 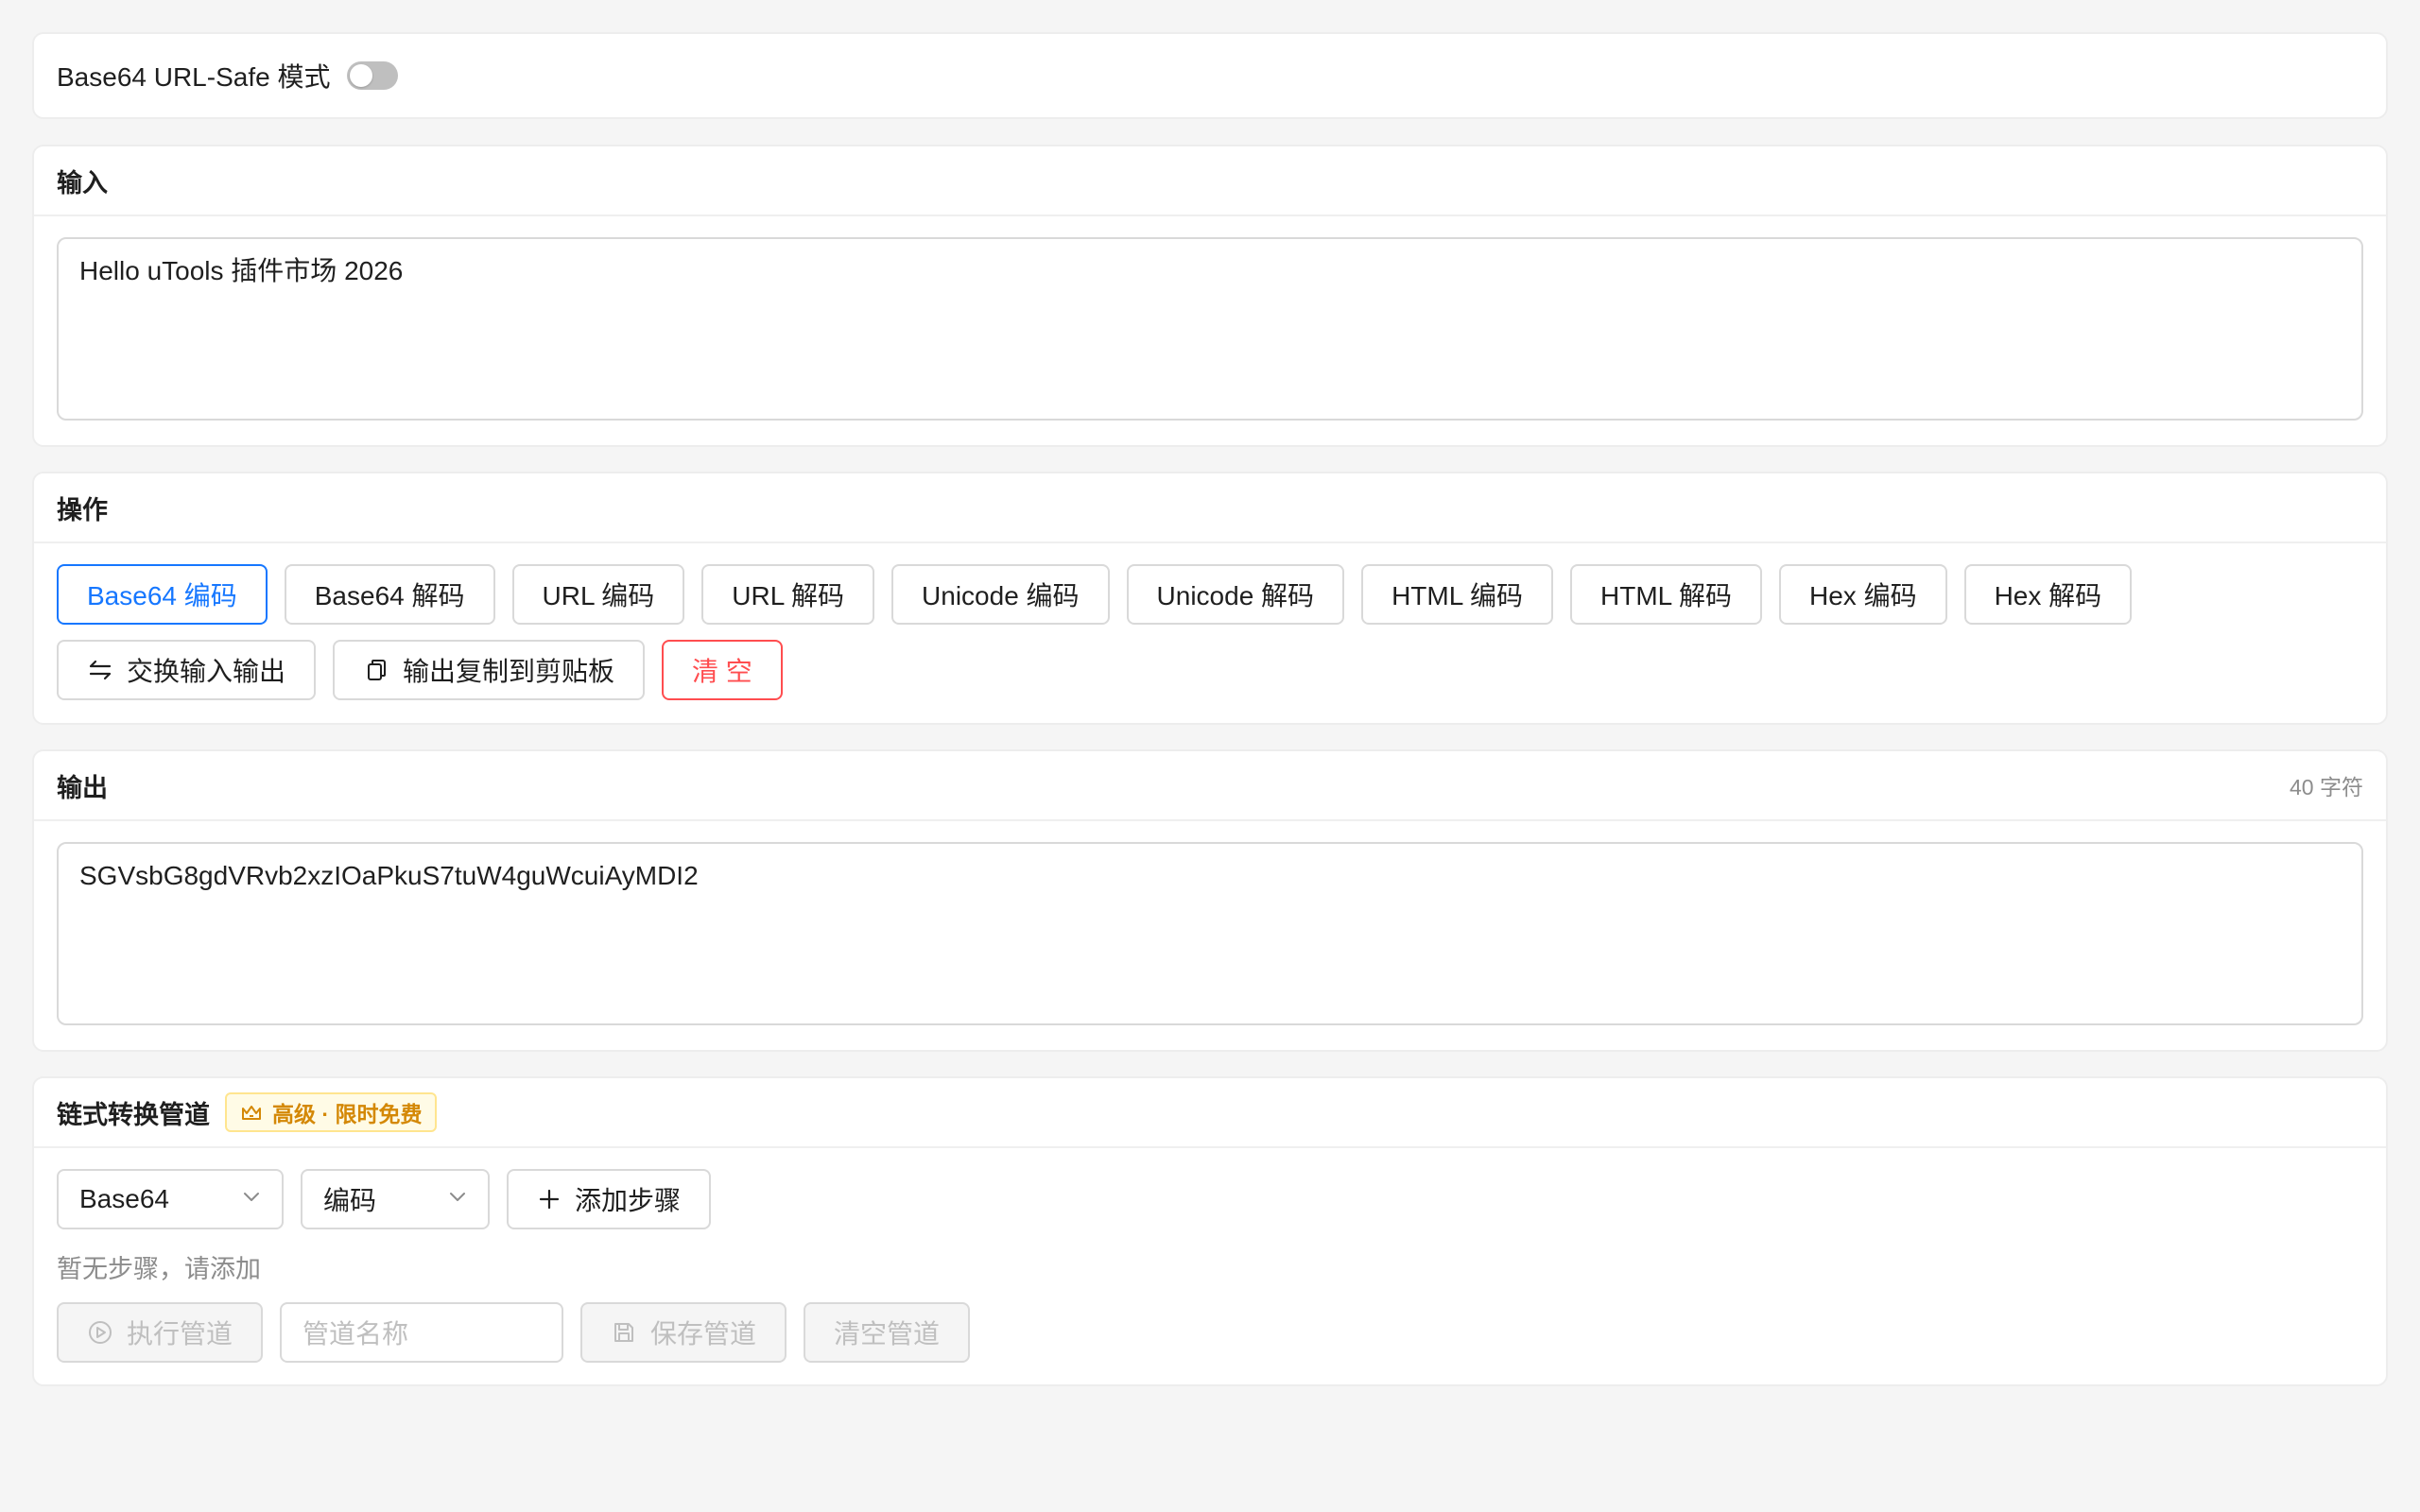 I want to click on input-card-header: 输入, so click(x=1210, y=181).